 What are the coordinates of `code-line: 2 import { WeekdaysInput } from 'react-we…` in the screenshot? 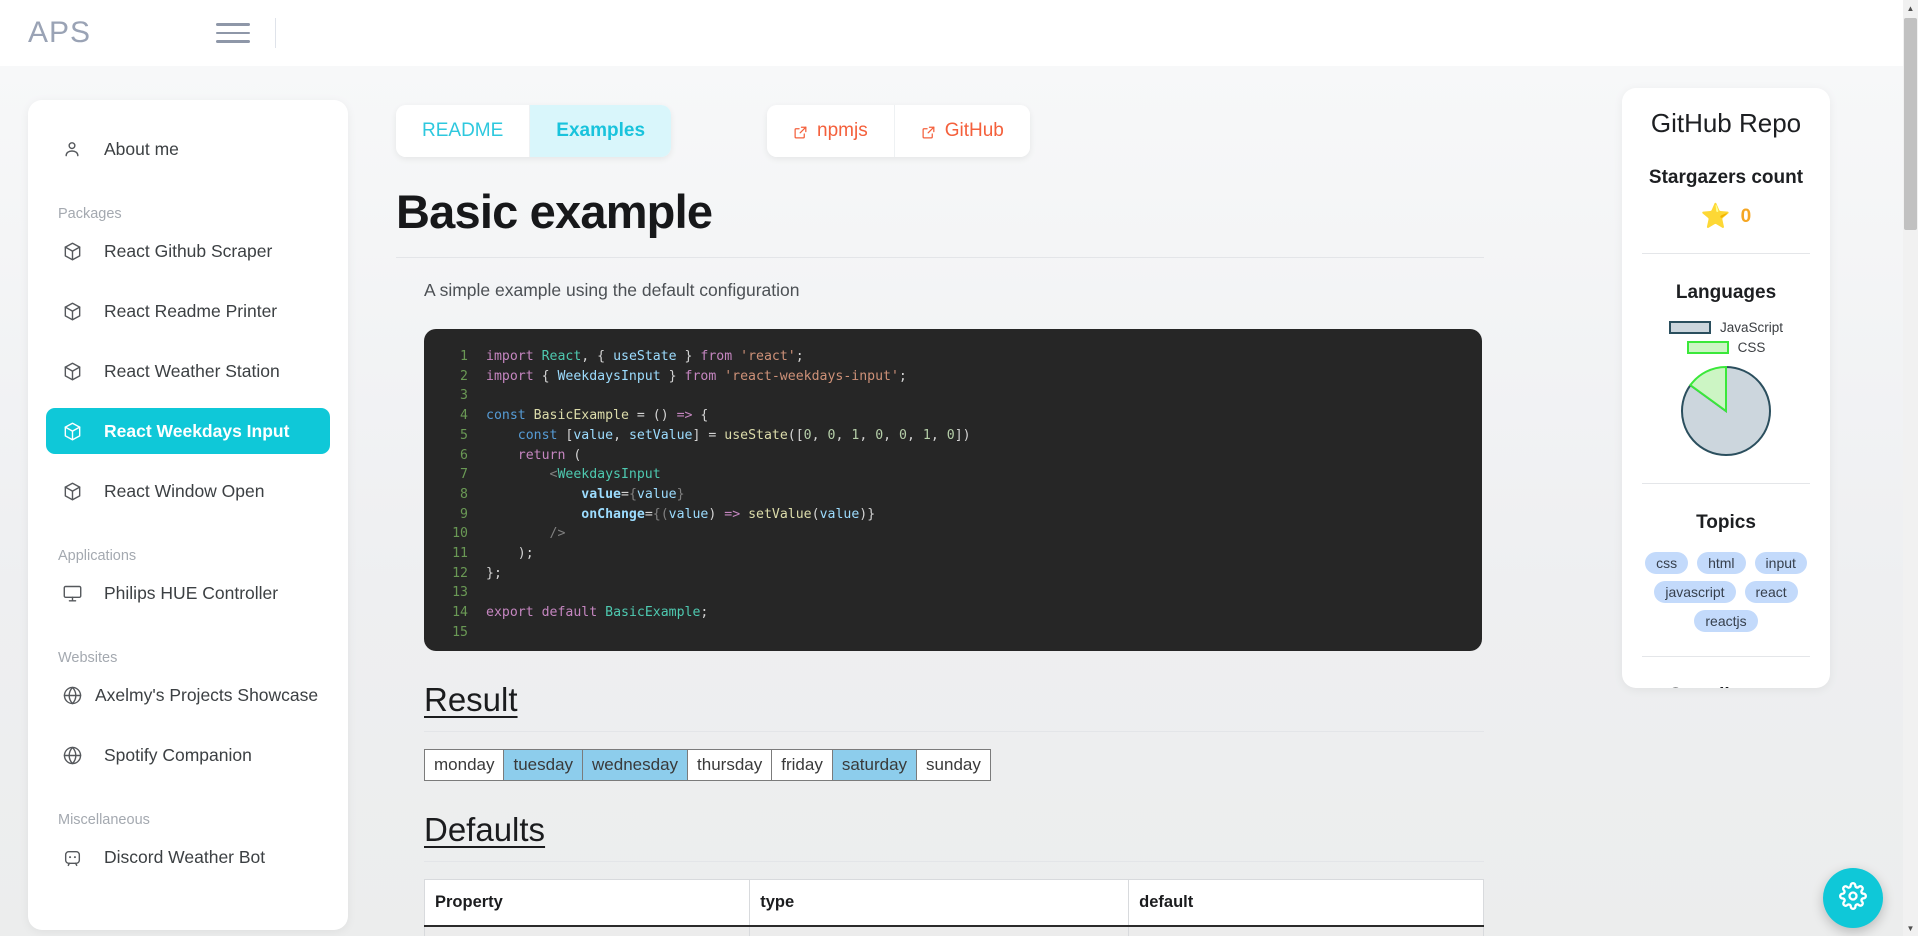 It's located at (953, 377).